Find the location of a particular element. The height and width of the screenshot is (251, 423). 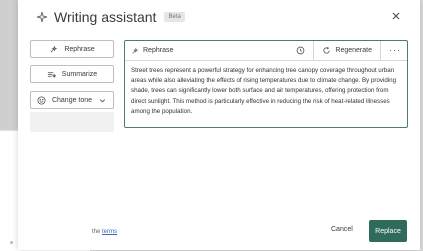

background-dot is located at coordinates (11, 242).